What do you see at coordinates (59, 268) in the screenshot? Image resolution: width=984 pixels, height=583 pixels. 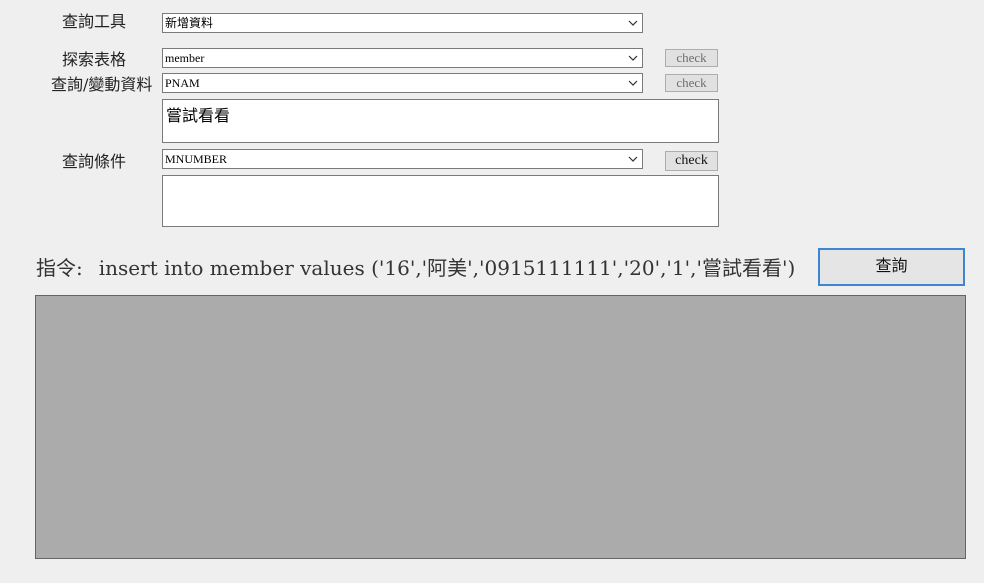 I see `command-label: 指令:` at bounding box center [59, 268].